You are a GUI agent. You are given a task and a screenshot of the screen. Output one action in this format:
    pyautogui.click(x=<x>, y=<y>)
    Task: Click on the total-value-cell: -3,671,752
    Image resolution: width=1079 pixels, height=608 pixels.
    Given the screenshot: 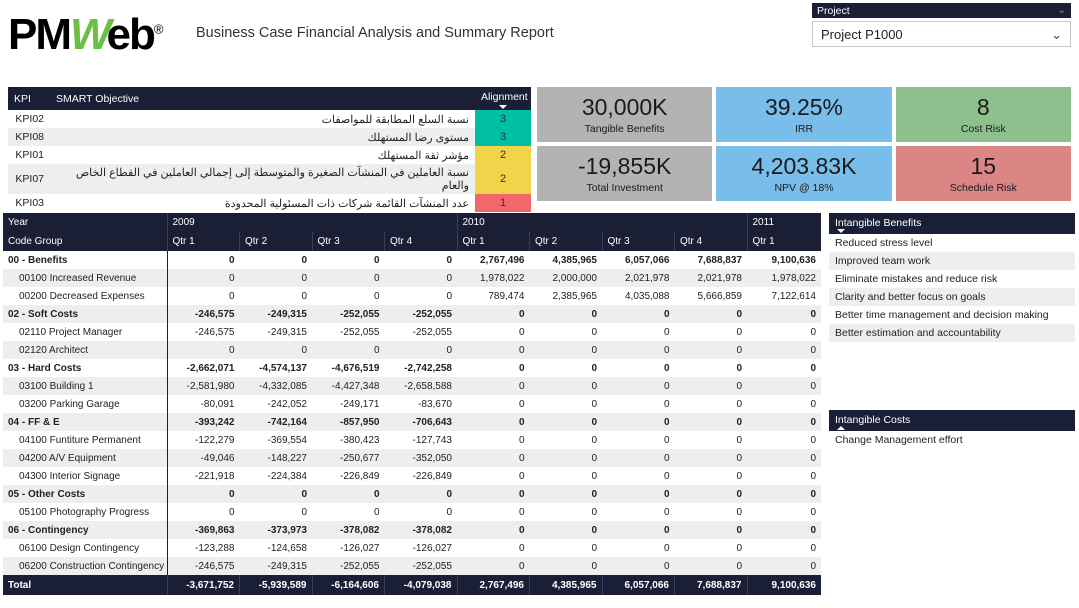 What is the action you would take?
    pyautogui.click(x=203, y=585)
    